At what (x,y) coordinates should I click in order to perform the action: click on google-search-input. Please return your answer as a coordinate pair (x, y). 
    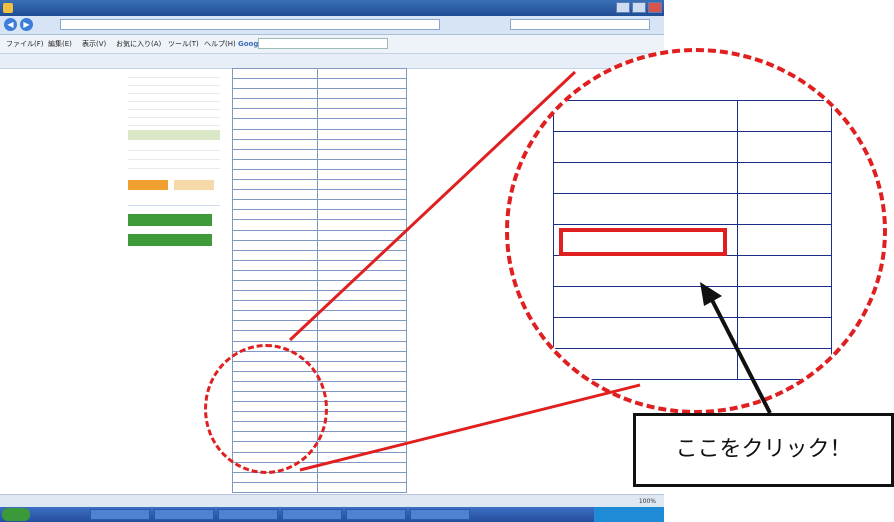
    Looking at the image, I should click on (323, 43).